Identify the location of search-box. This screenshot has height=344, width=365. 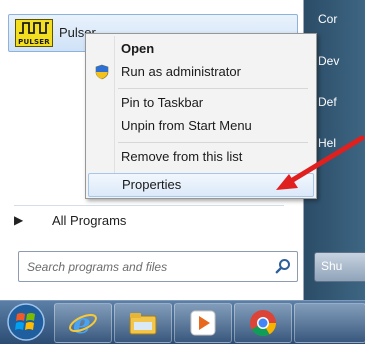
(158, 266).